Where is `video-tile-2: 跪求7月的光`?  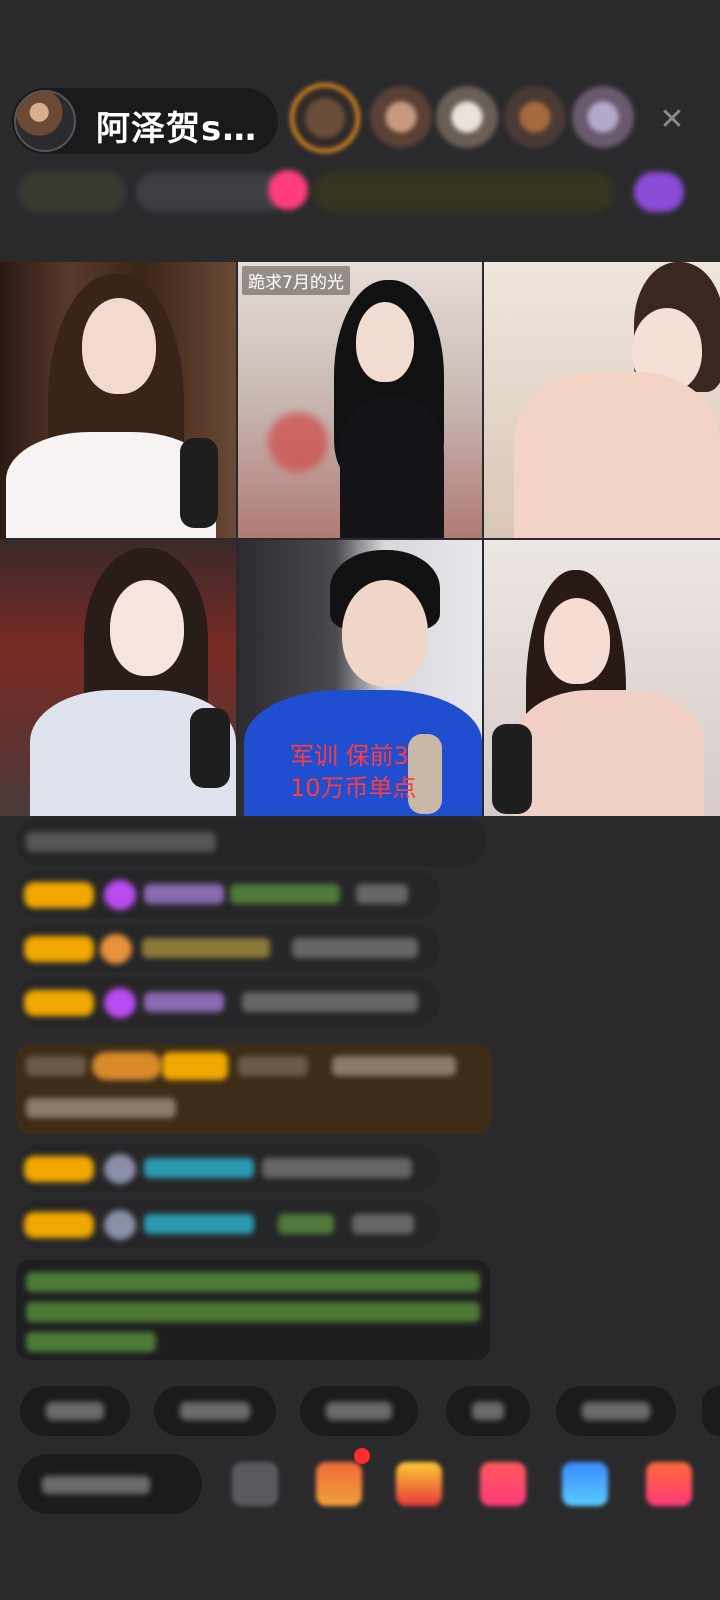 video-tile-2: 跪求7月的光 is located at coordinates (360, 400).